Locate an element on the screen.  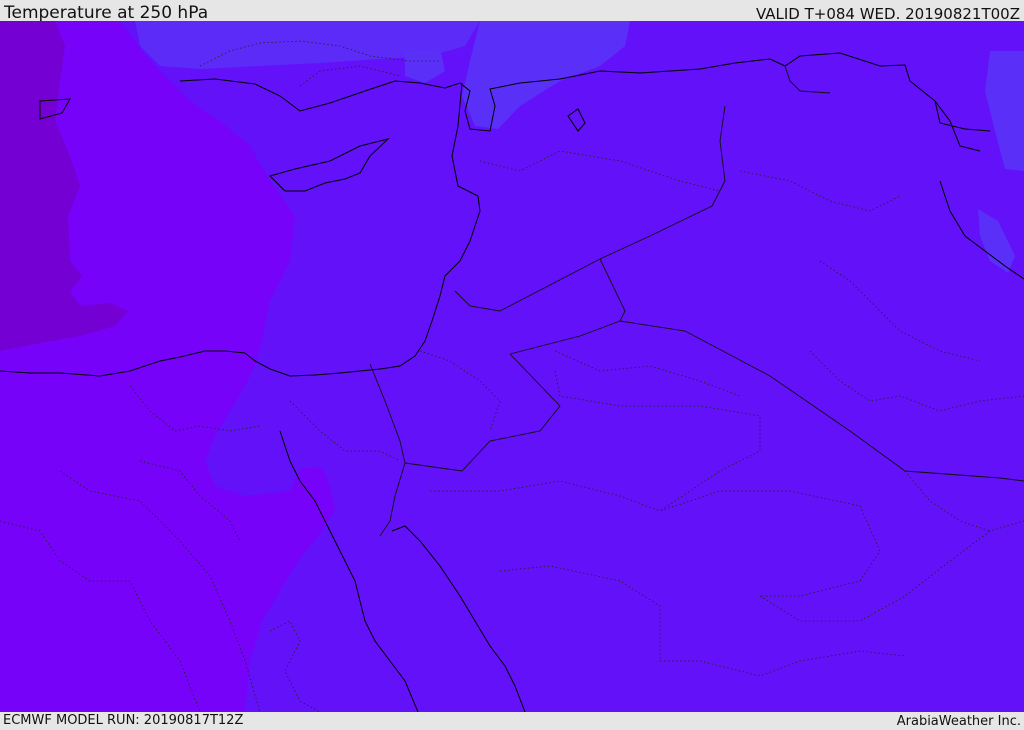
credit-label: ArabiaWeather Inc. is located at coordinates (958, 721).